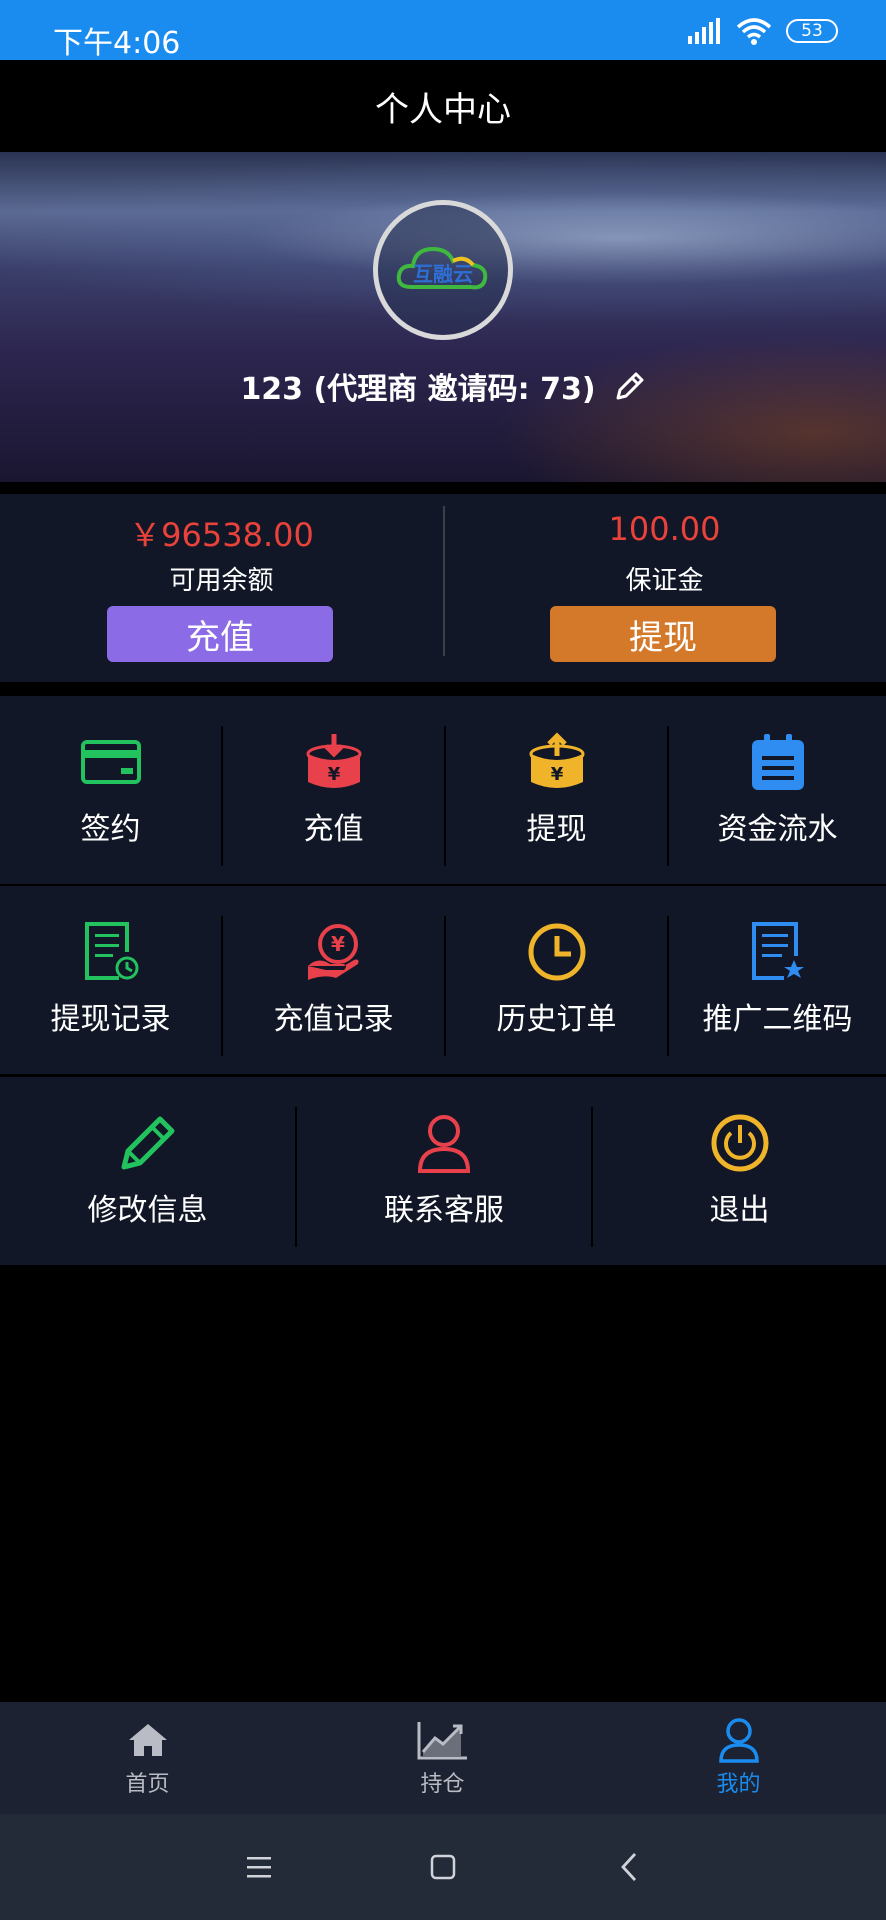 The width and height of the screenshot is (886, 1920). Describe the element at coordinates (664, 581) in the screenshot. I see `deposit-label: 保证金` at that location.